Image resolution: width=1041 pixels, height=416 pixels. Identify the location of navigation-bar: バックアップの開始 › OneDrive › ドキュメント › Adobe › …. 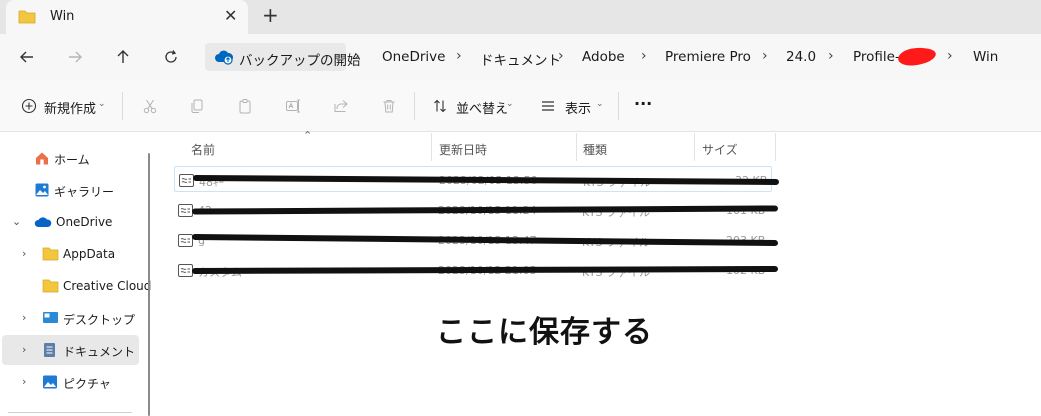
(520, 57).